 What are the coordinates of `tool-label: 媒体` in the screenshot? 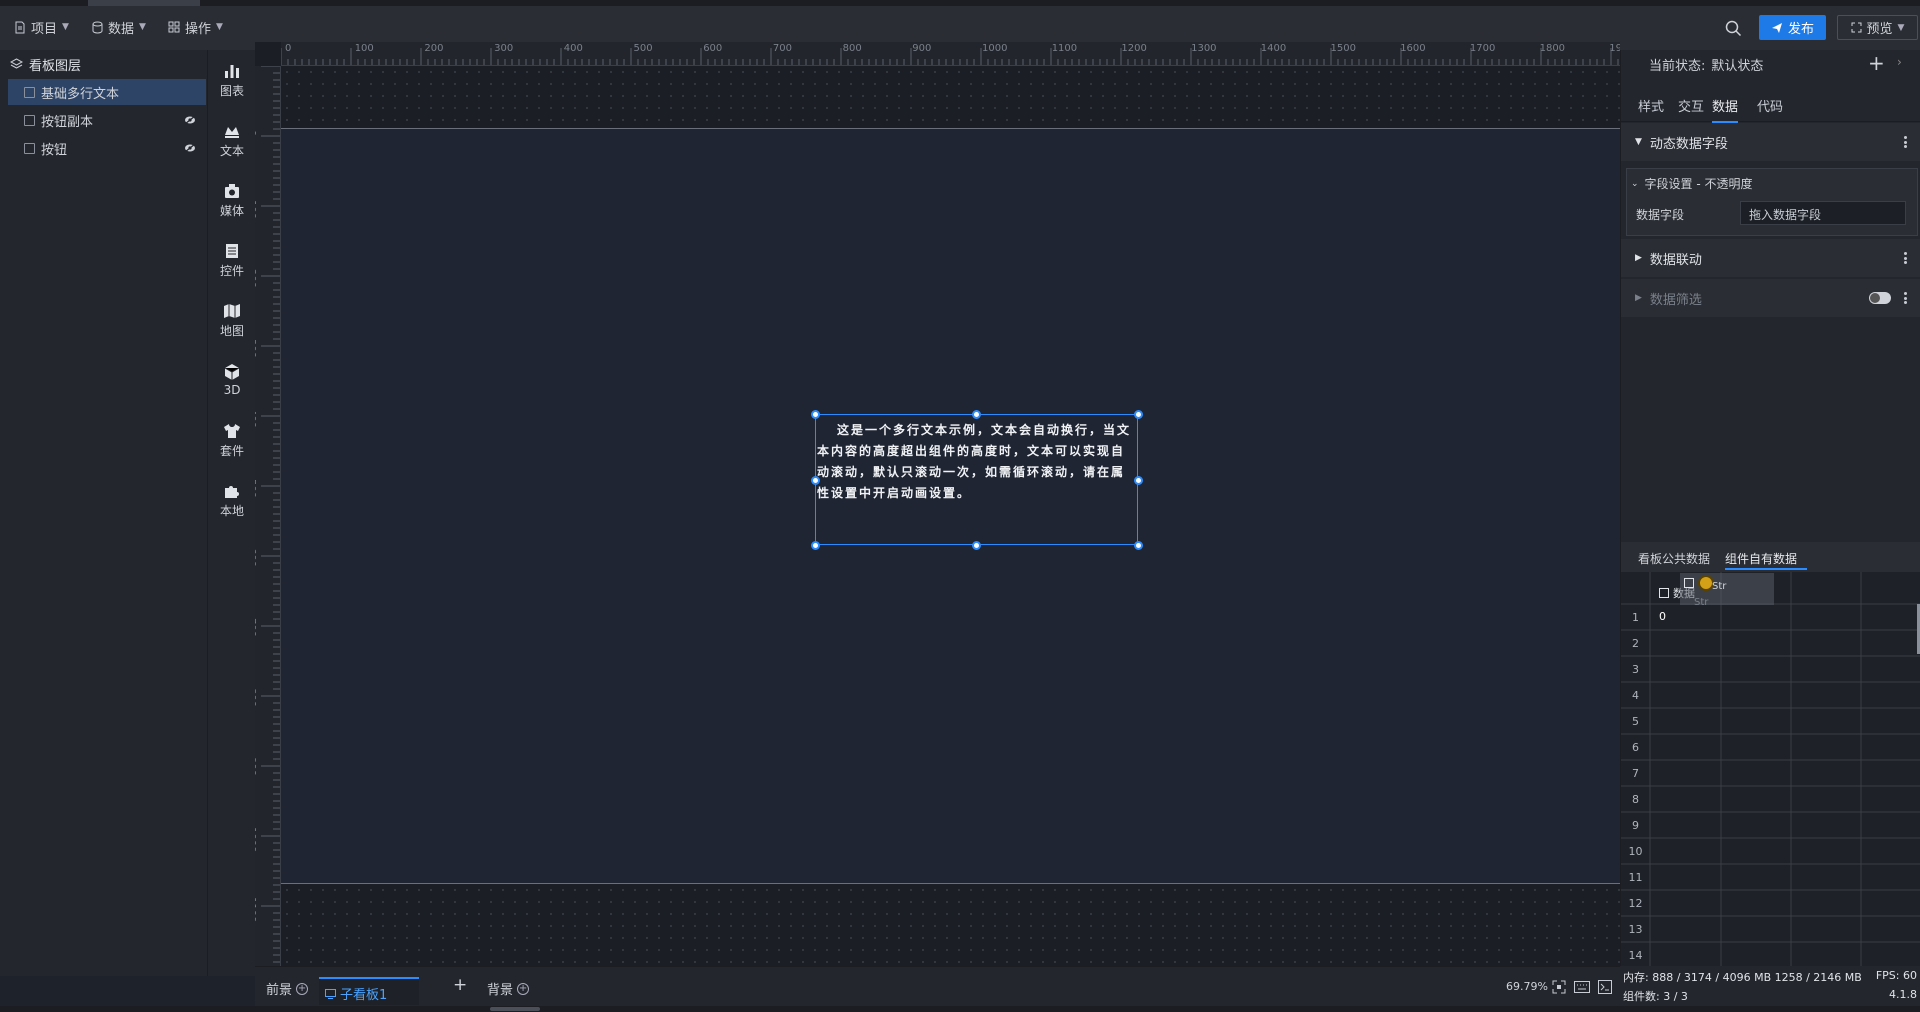 It's located at (231, 210).